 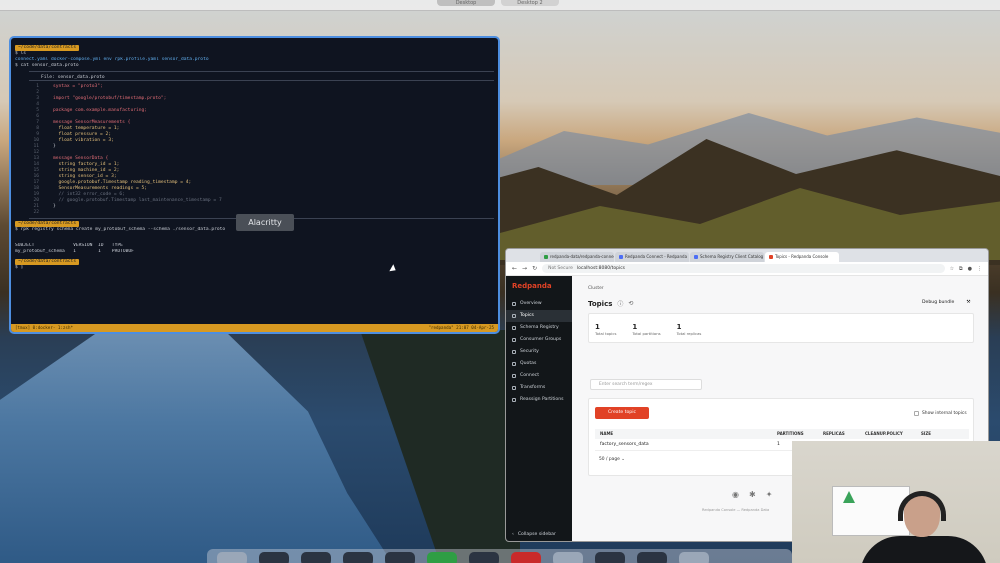 What do you see at coordinates (938, 302) in the screenshot?
I see `debug-bundle-button: Debug bundle` at bounding box center [938, 302].